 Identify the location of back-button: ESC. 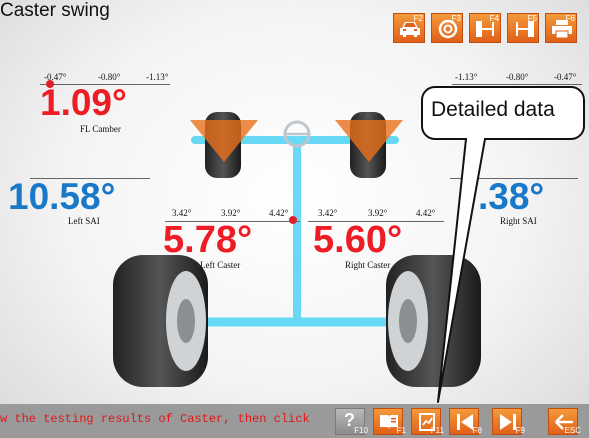
(564, 421).